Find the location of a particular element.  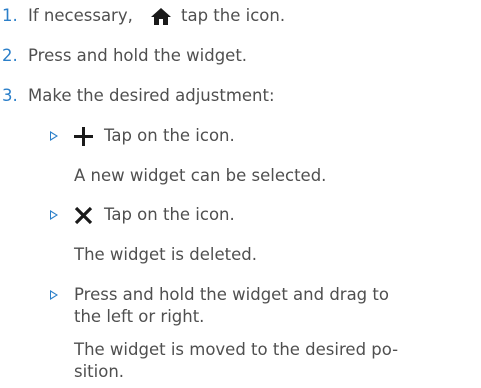

step-1-text-after: tap the icon. is located at coordinates (233, 15).